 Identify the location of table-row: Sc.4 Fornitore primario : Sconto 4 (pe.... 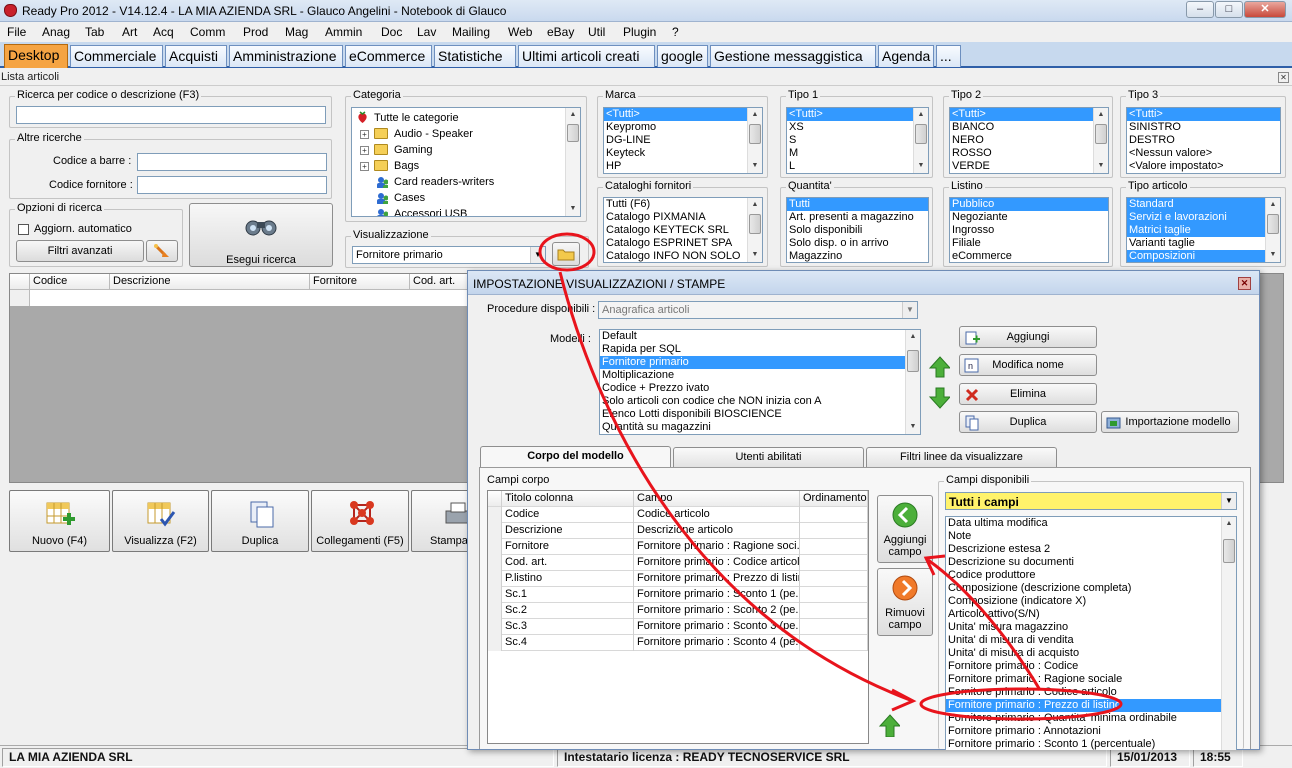
(678, 643).